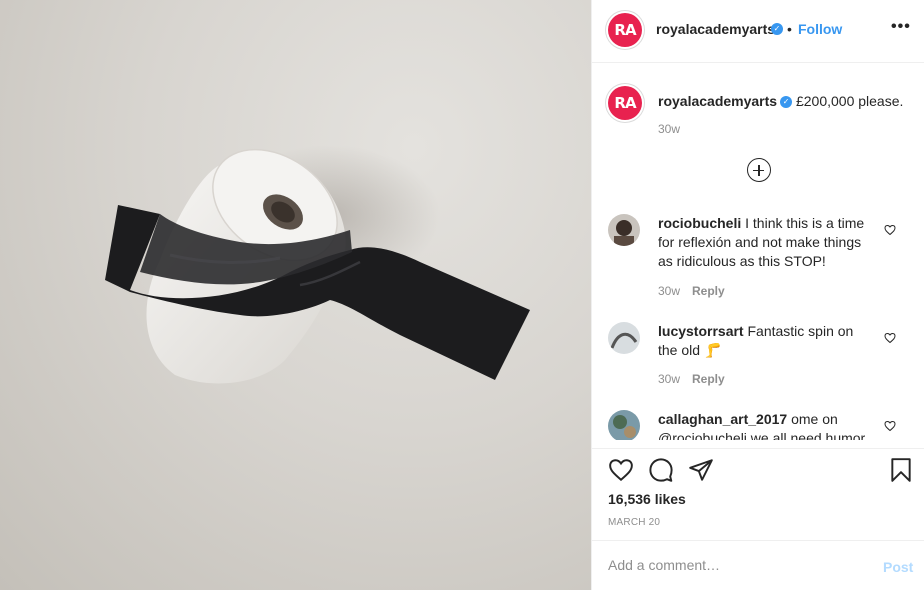 The width and height of the screenshot is (924, 590). Describe the element at coordinates (901, 27) in the screenshot. I see `more-options-icon: •••` at that location.